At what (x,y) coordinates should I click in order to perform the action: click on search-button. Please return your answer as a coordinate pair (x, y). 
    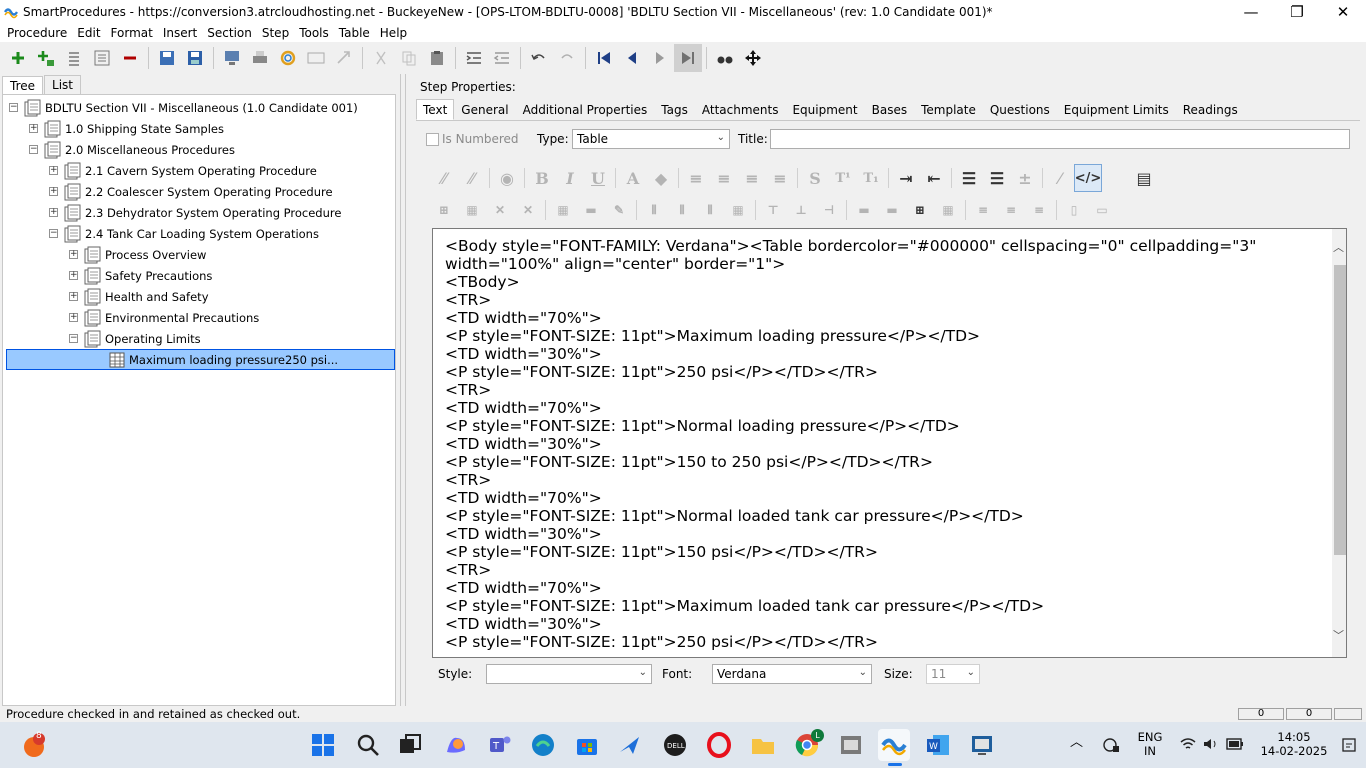
    Looking at the image, I should click on (368, 745).